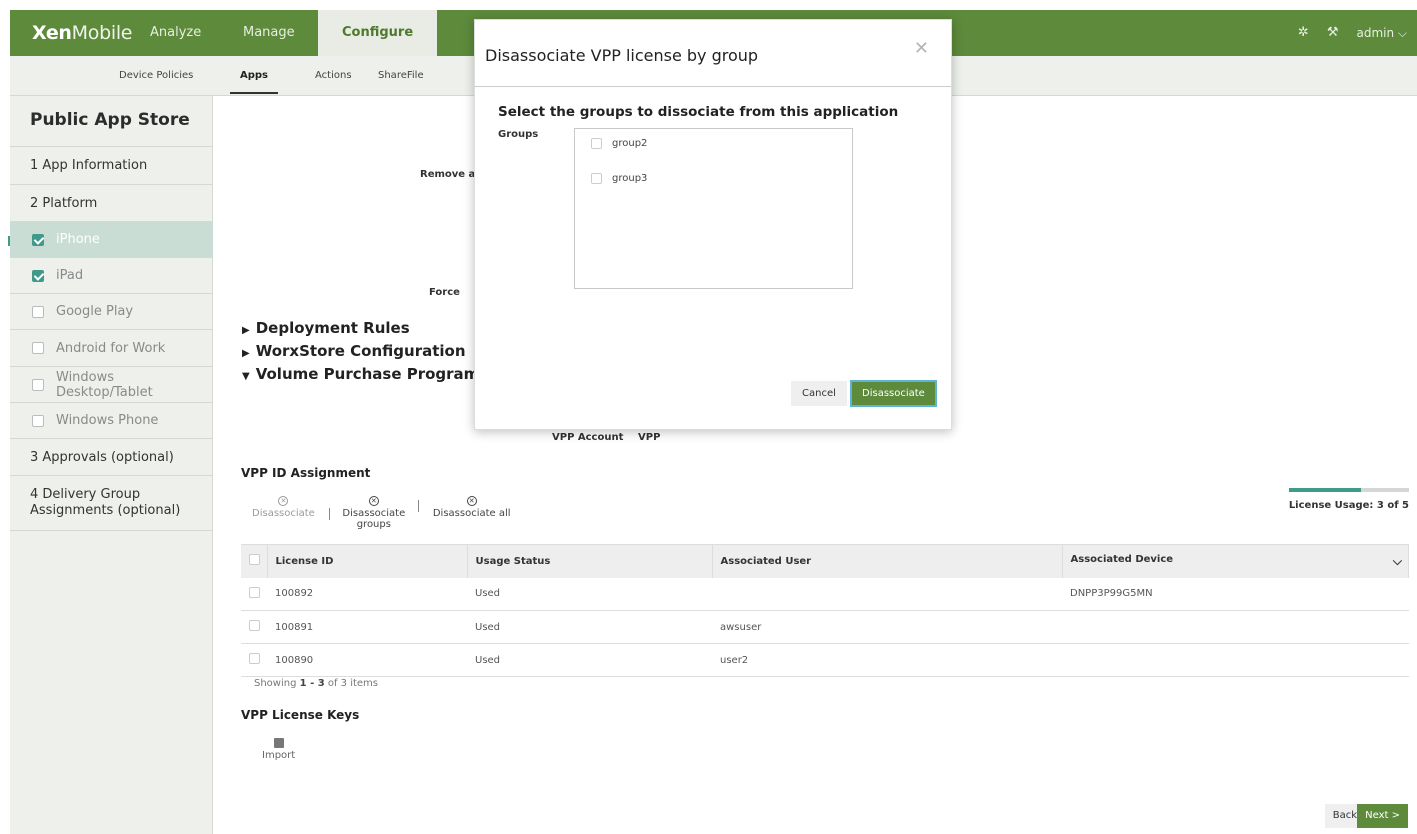  I want to click on section-label: Deployment Rules, so click(332, 328).